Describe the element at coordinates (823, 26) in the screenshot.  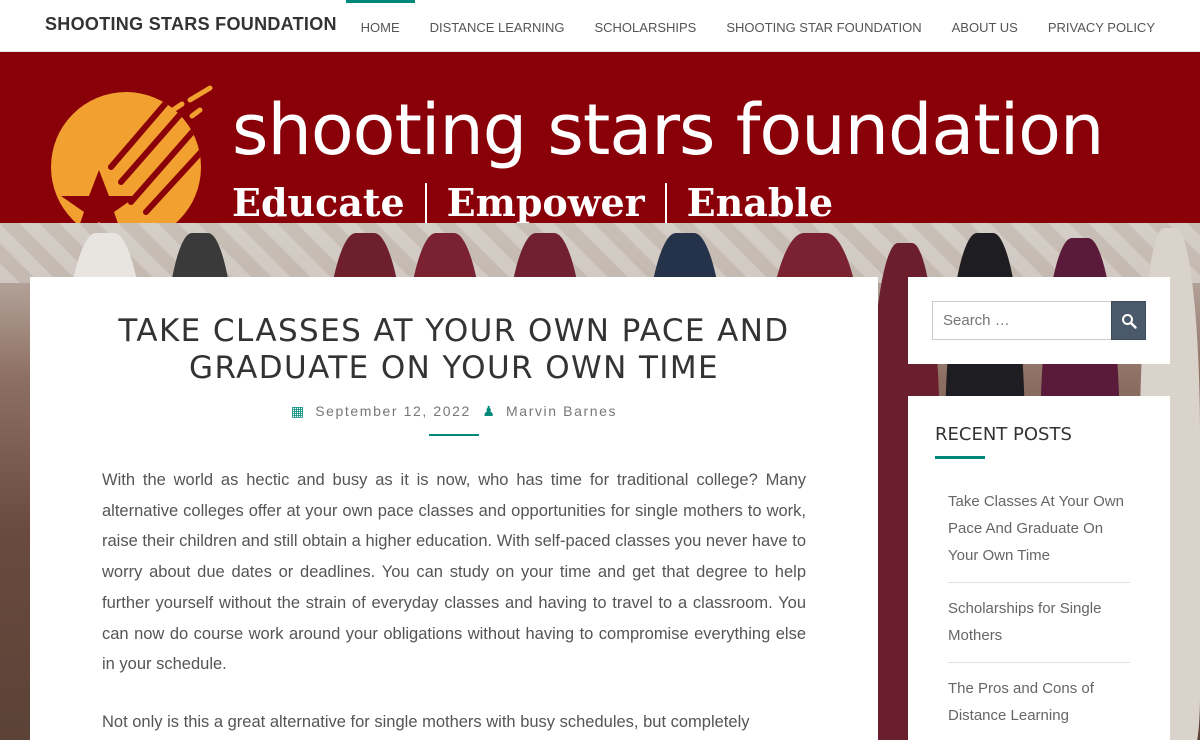
I see `nav-item-shooting-star-foundation: SHOOTING STAR FOUNDATION` at that location.